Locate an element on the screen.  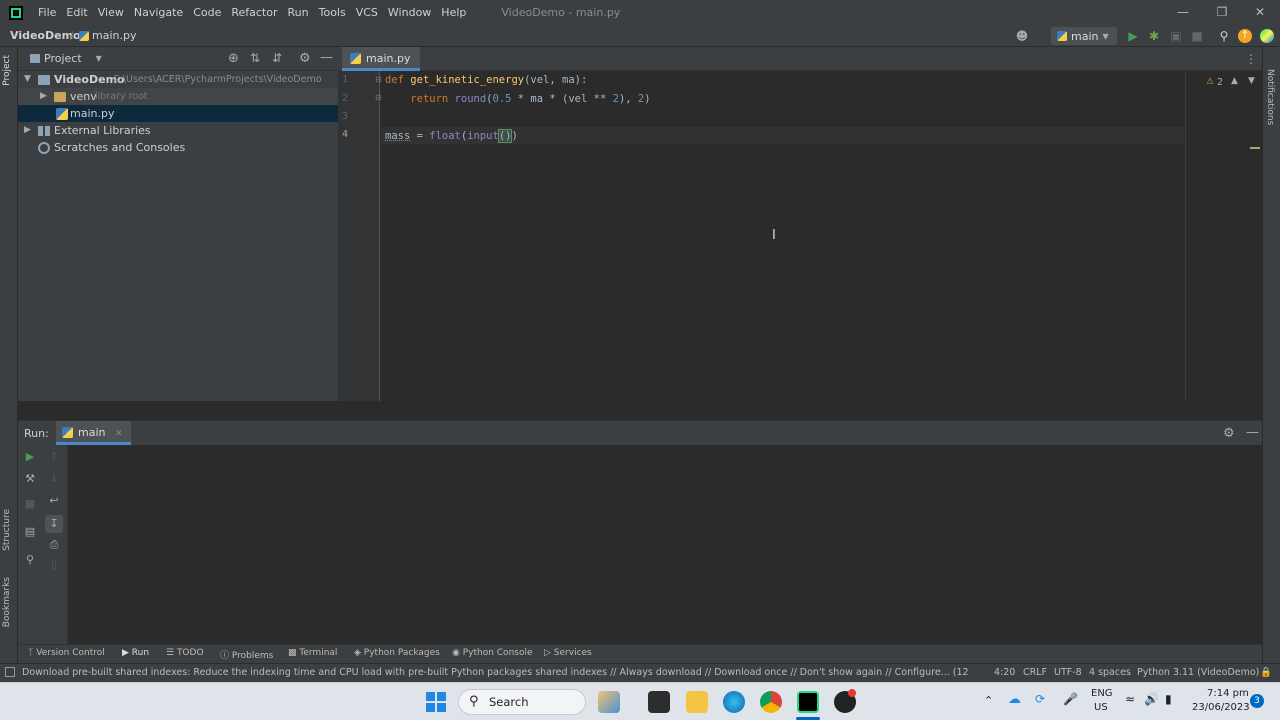
taskbar-search: ⚲ Search is located at coordinates (522, 702).